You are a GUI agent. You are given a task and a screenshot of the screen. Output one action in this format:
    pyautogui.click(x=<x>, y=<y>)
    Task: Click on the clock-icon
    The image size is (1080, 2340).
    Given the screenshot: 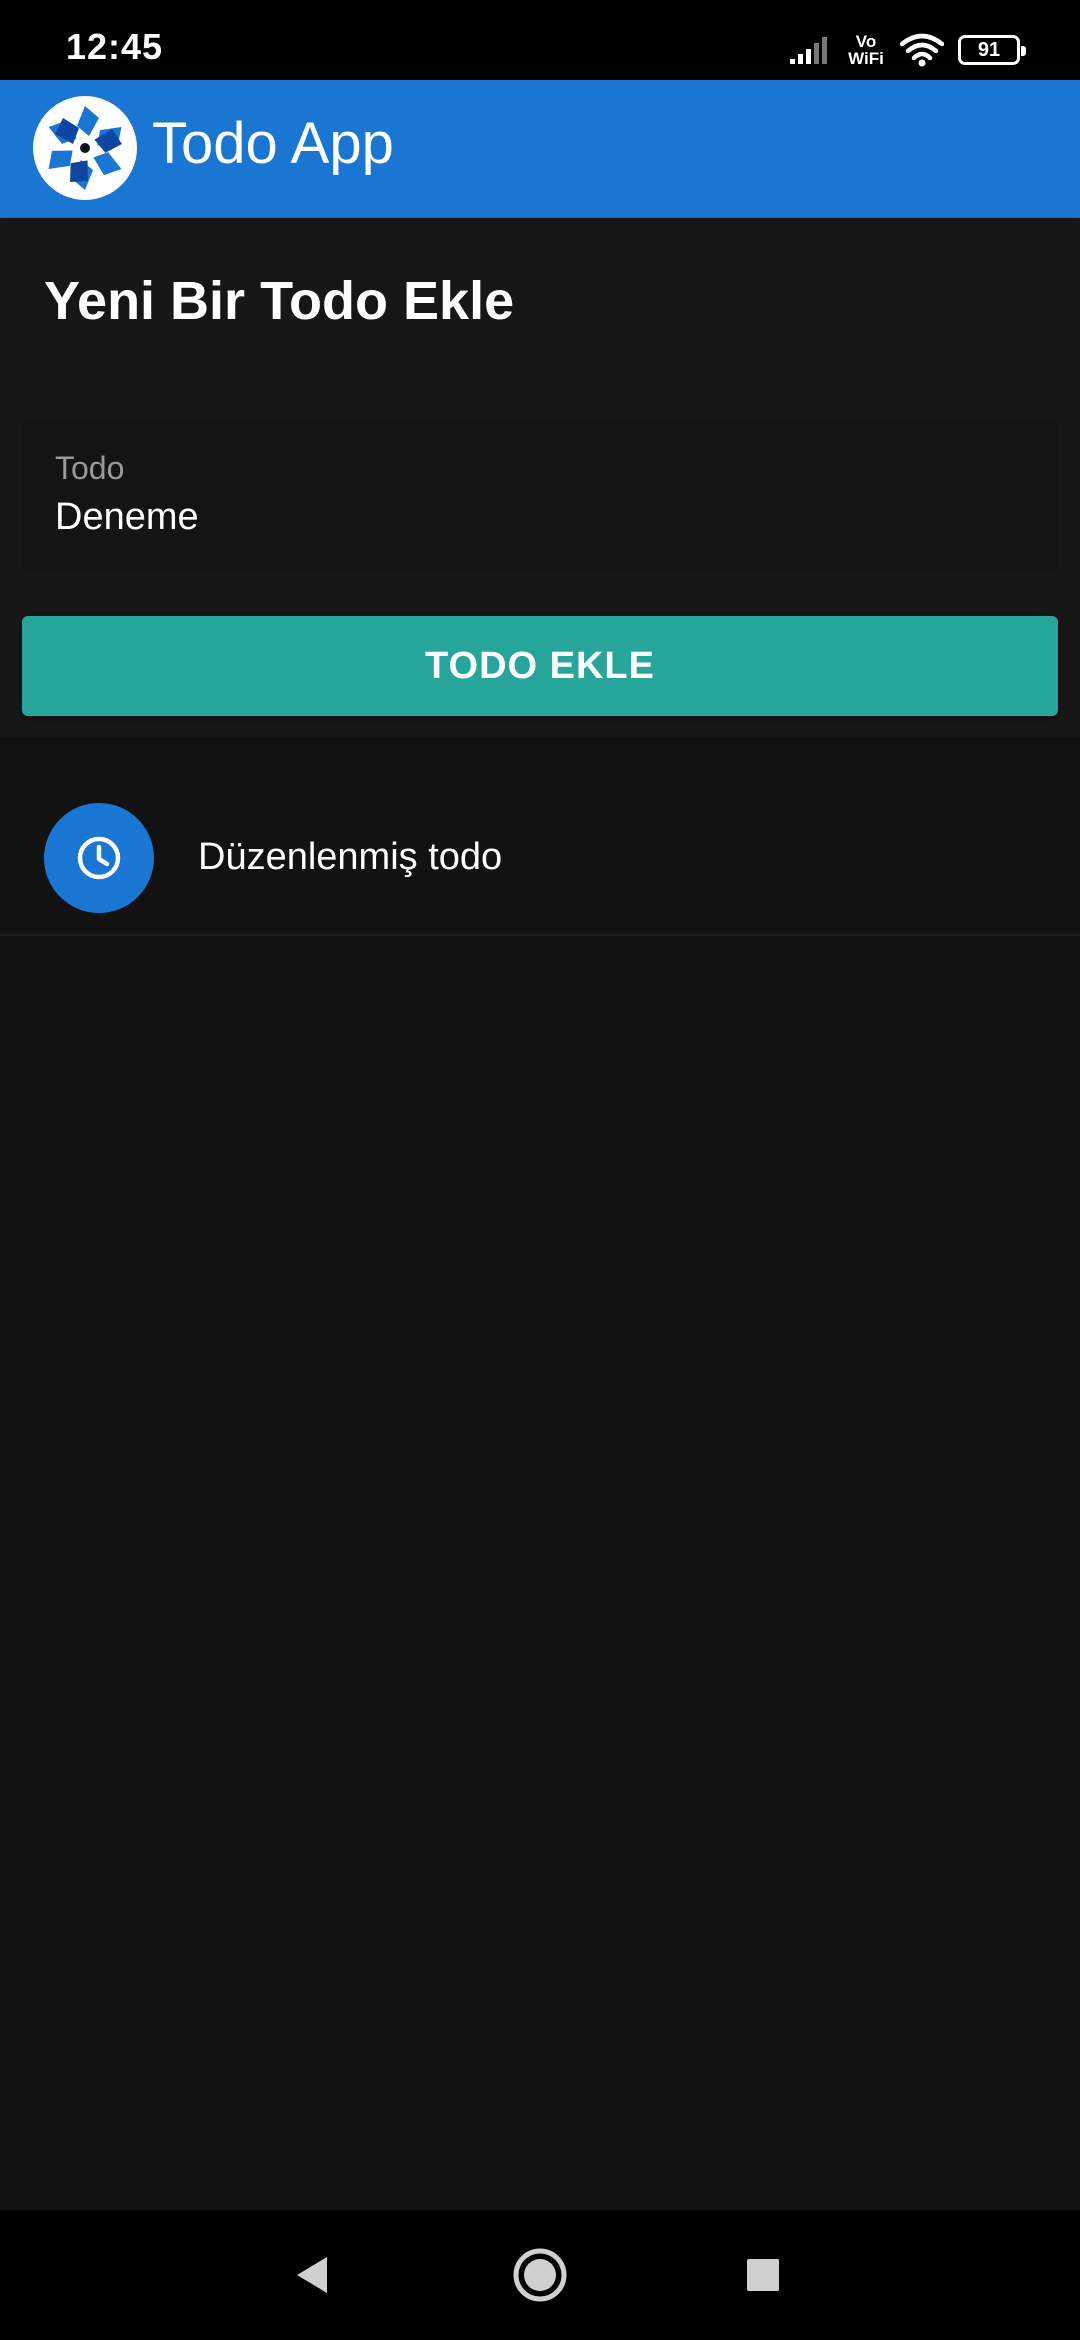 What is the action you would take?
    pyautogui.click(x=99, y=858)
    